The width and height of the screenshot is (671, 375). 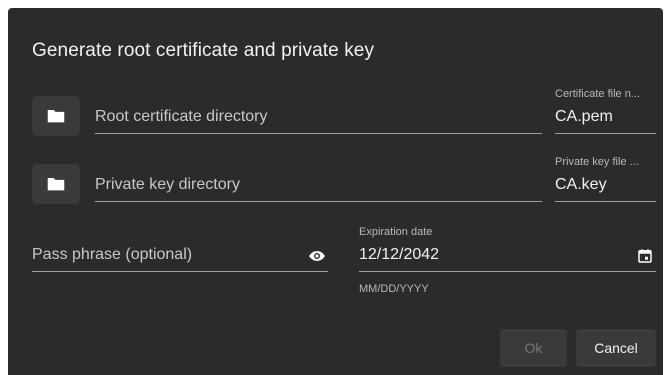 What do you see at coordinates (645, 256) in the screenshot?
I see `calendar-icon` at bounding box center [645, 256].